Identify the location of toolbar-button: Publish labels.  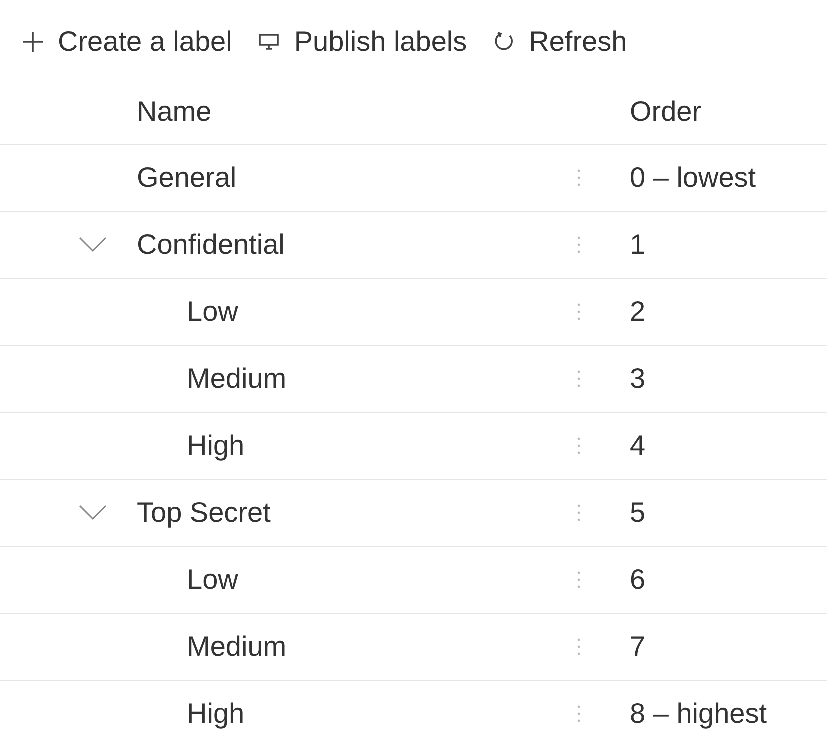
(363, 42).